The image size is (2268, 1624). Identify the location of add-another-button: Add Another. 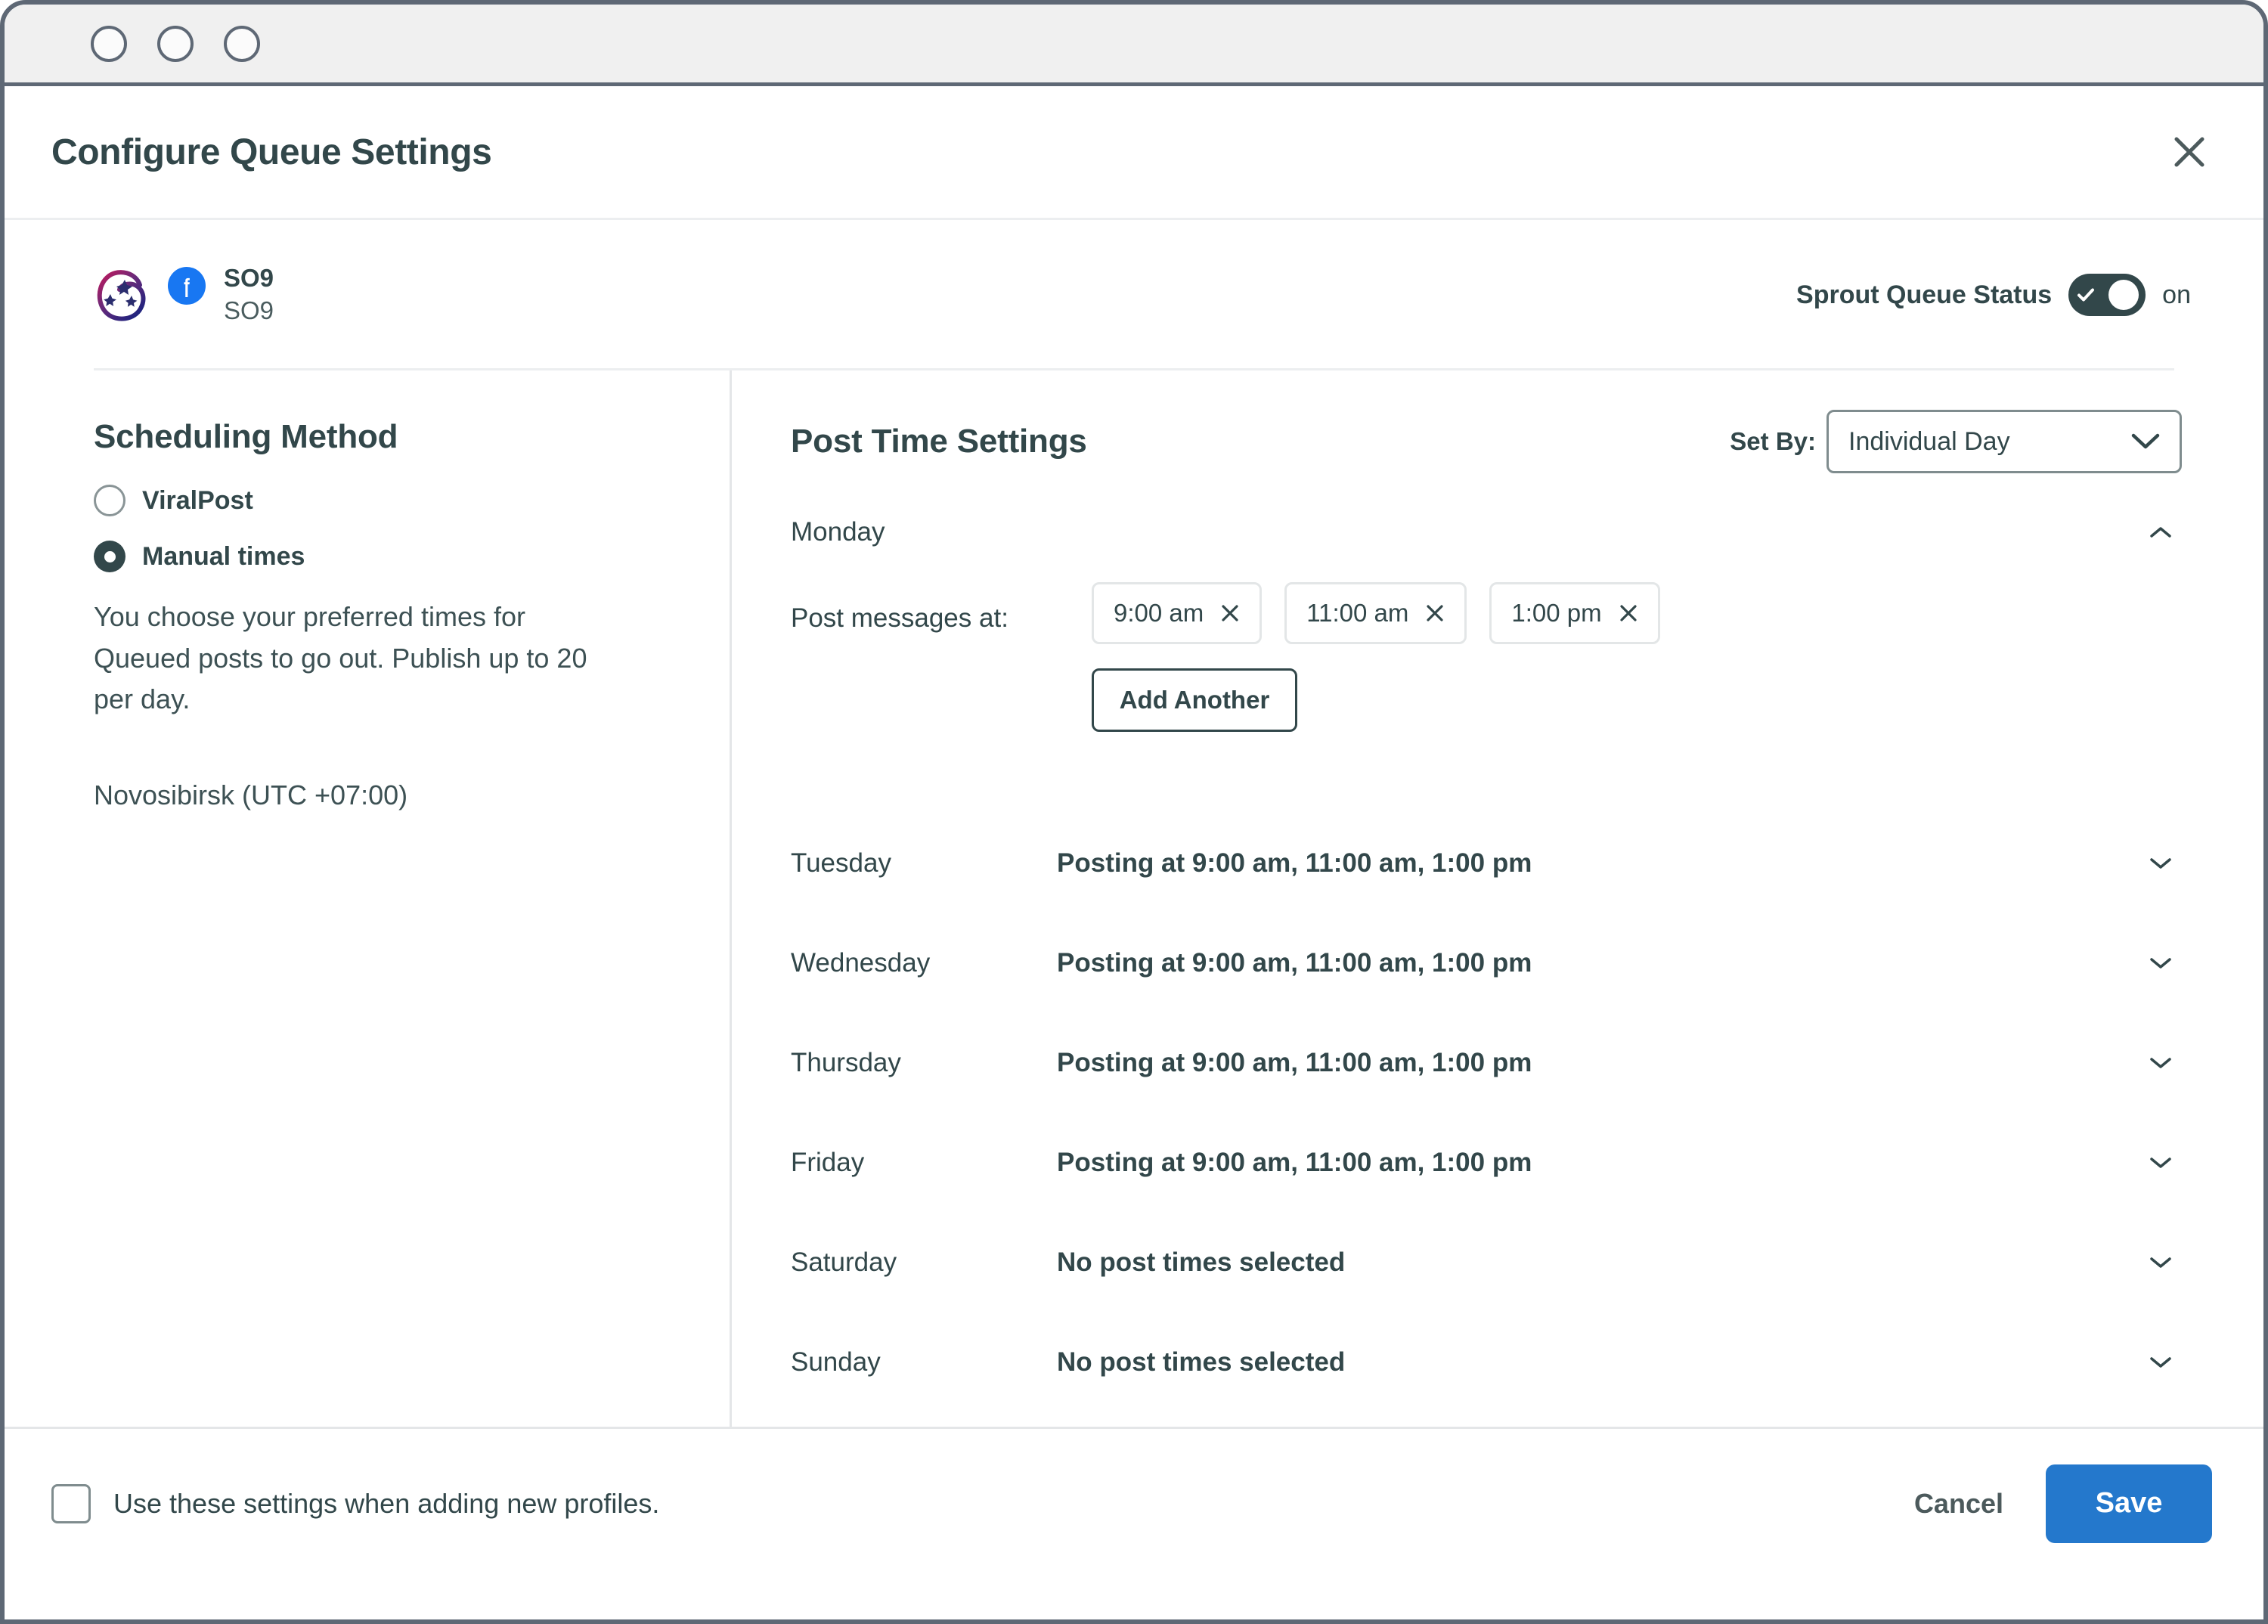
(1194, 700).